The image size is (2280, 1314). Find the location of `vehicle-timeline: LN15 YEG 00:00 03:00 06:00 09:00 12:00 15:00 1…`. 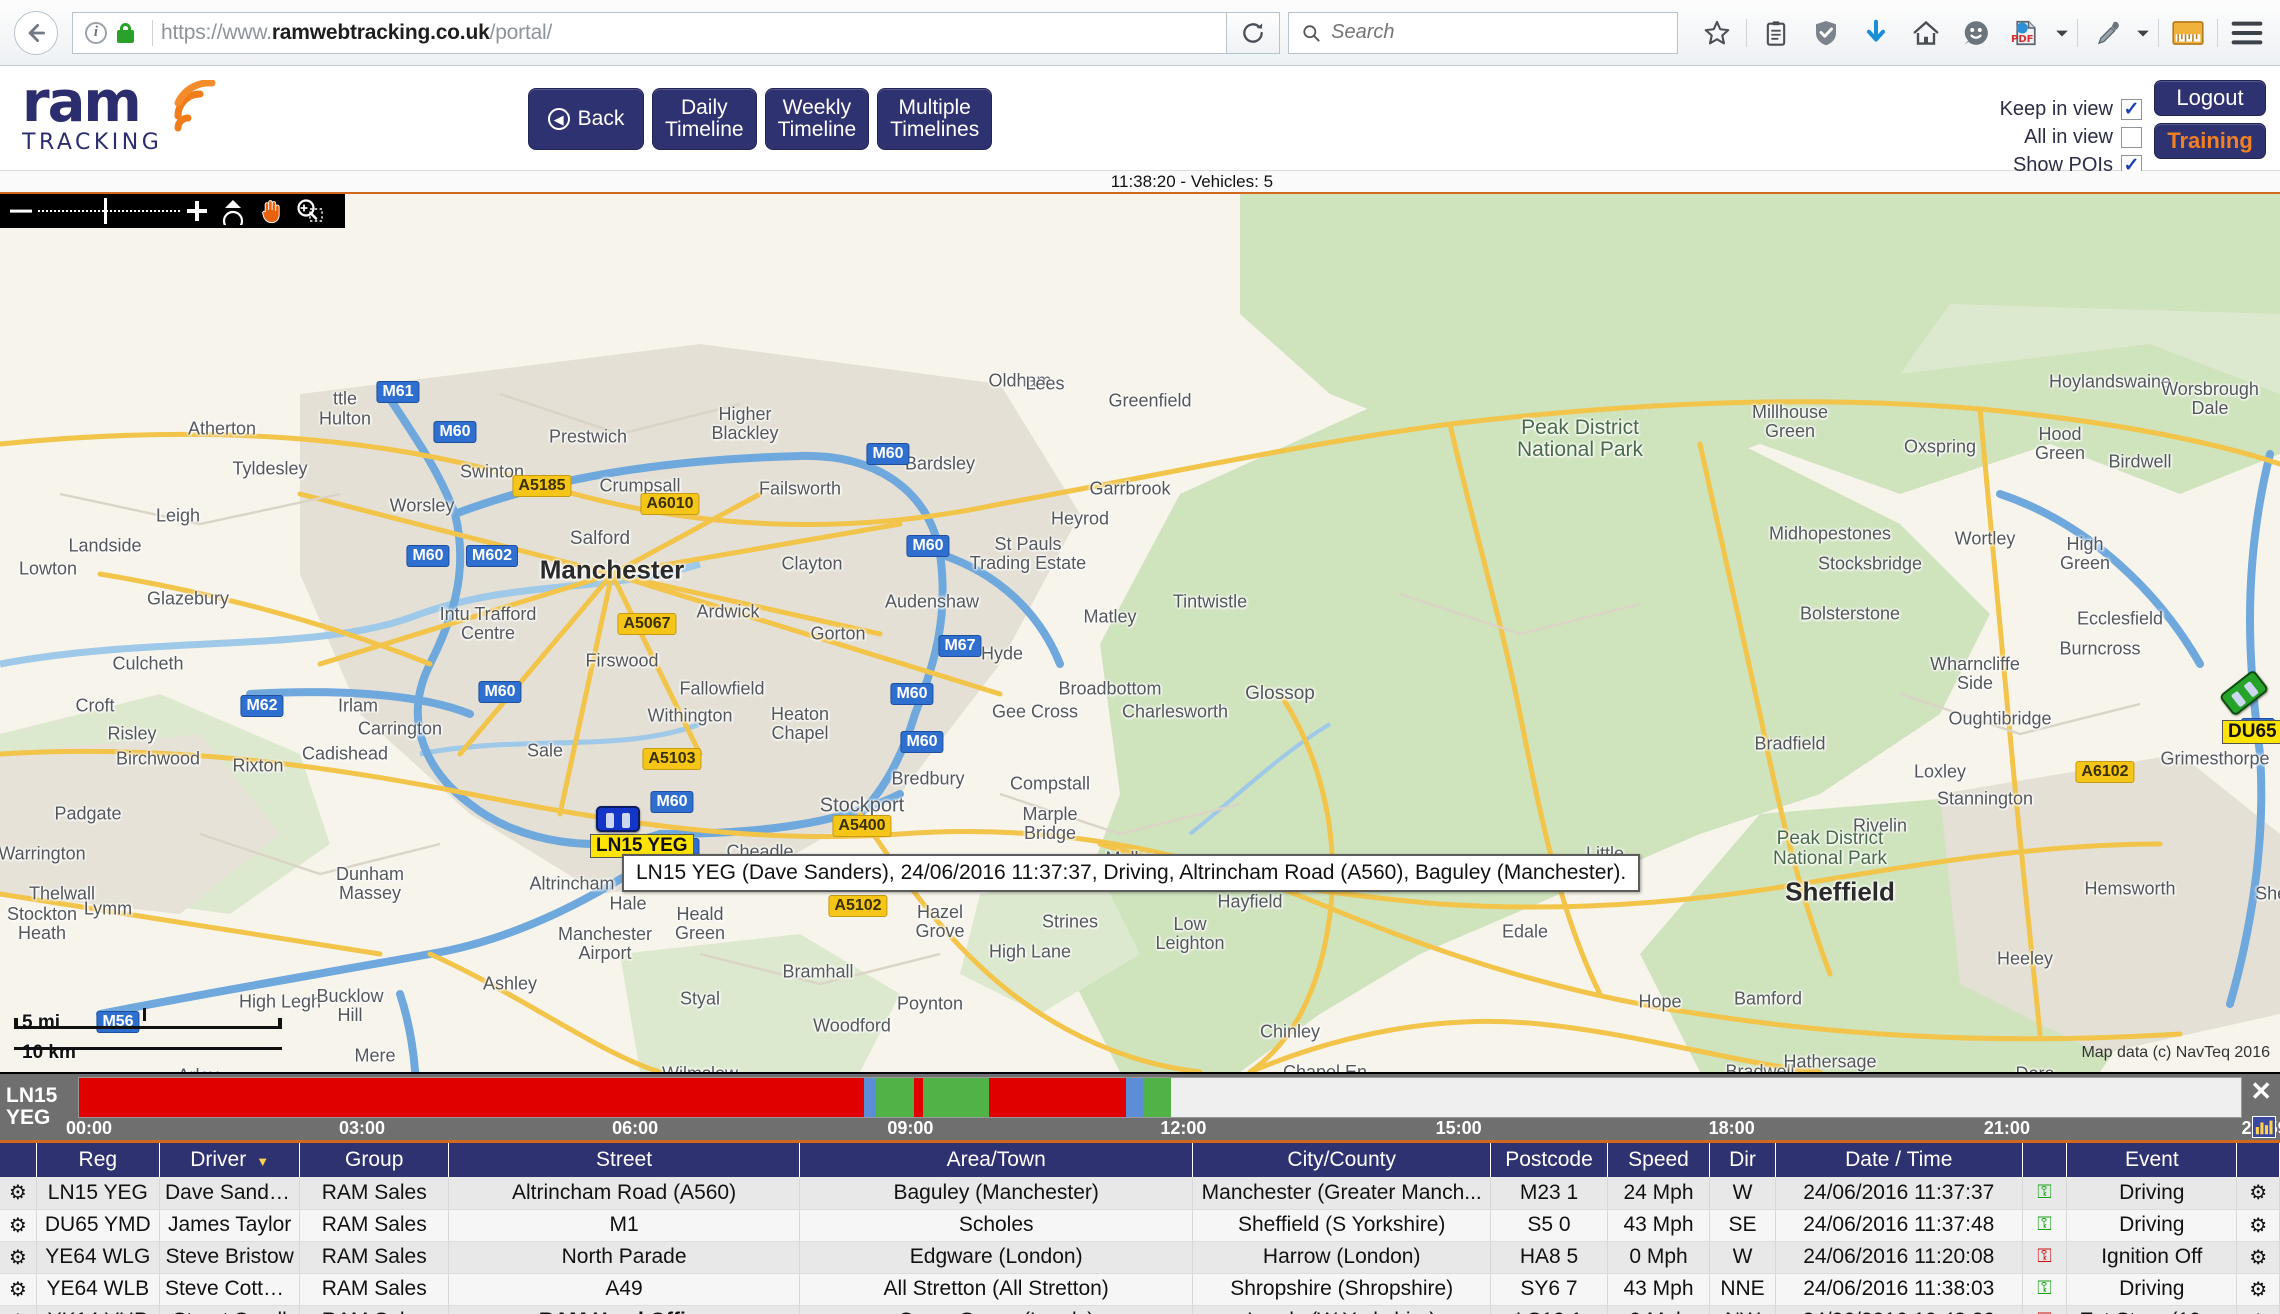

vehicle-timeline: LN15 YEG 00:00 03:00 06:00 09:00 12:00 15:00 1… is located at coordinates (1140, 1106).